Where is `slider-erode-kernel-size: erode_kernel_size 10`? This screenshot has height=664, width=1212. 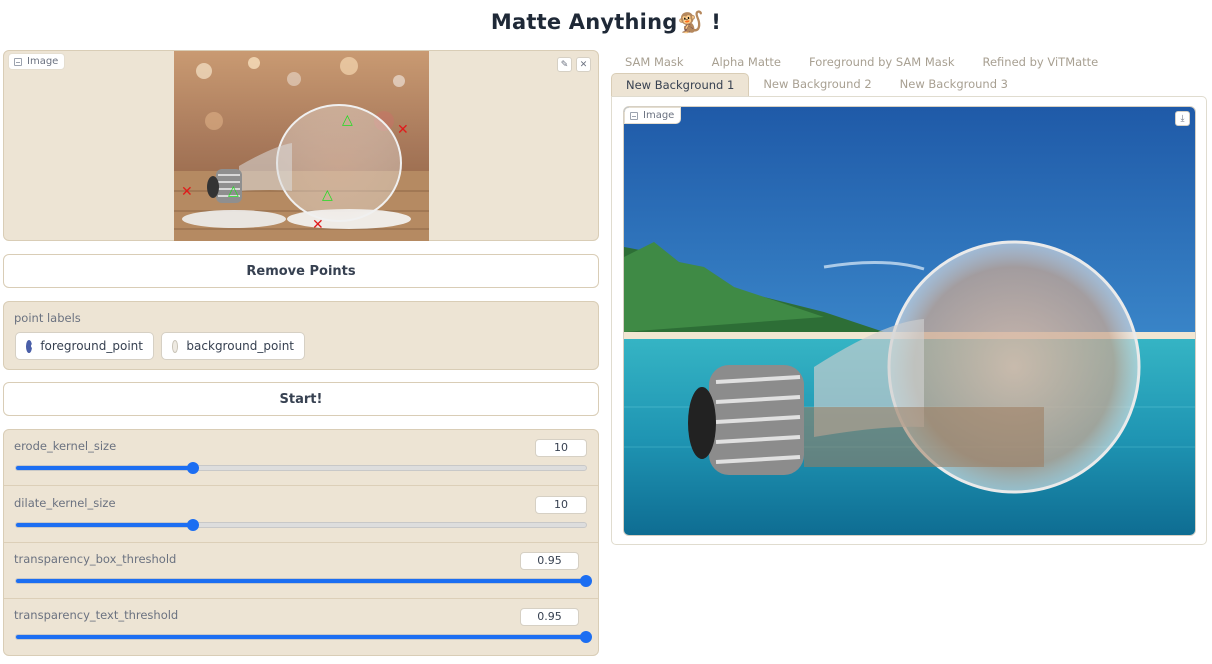 slider-erode-kernel-size: erode_kernel_size 10 is located at coordinates (301, 458).